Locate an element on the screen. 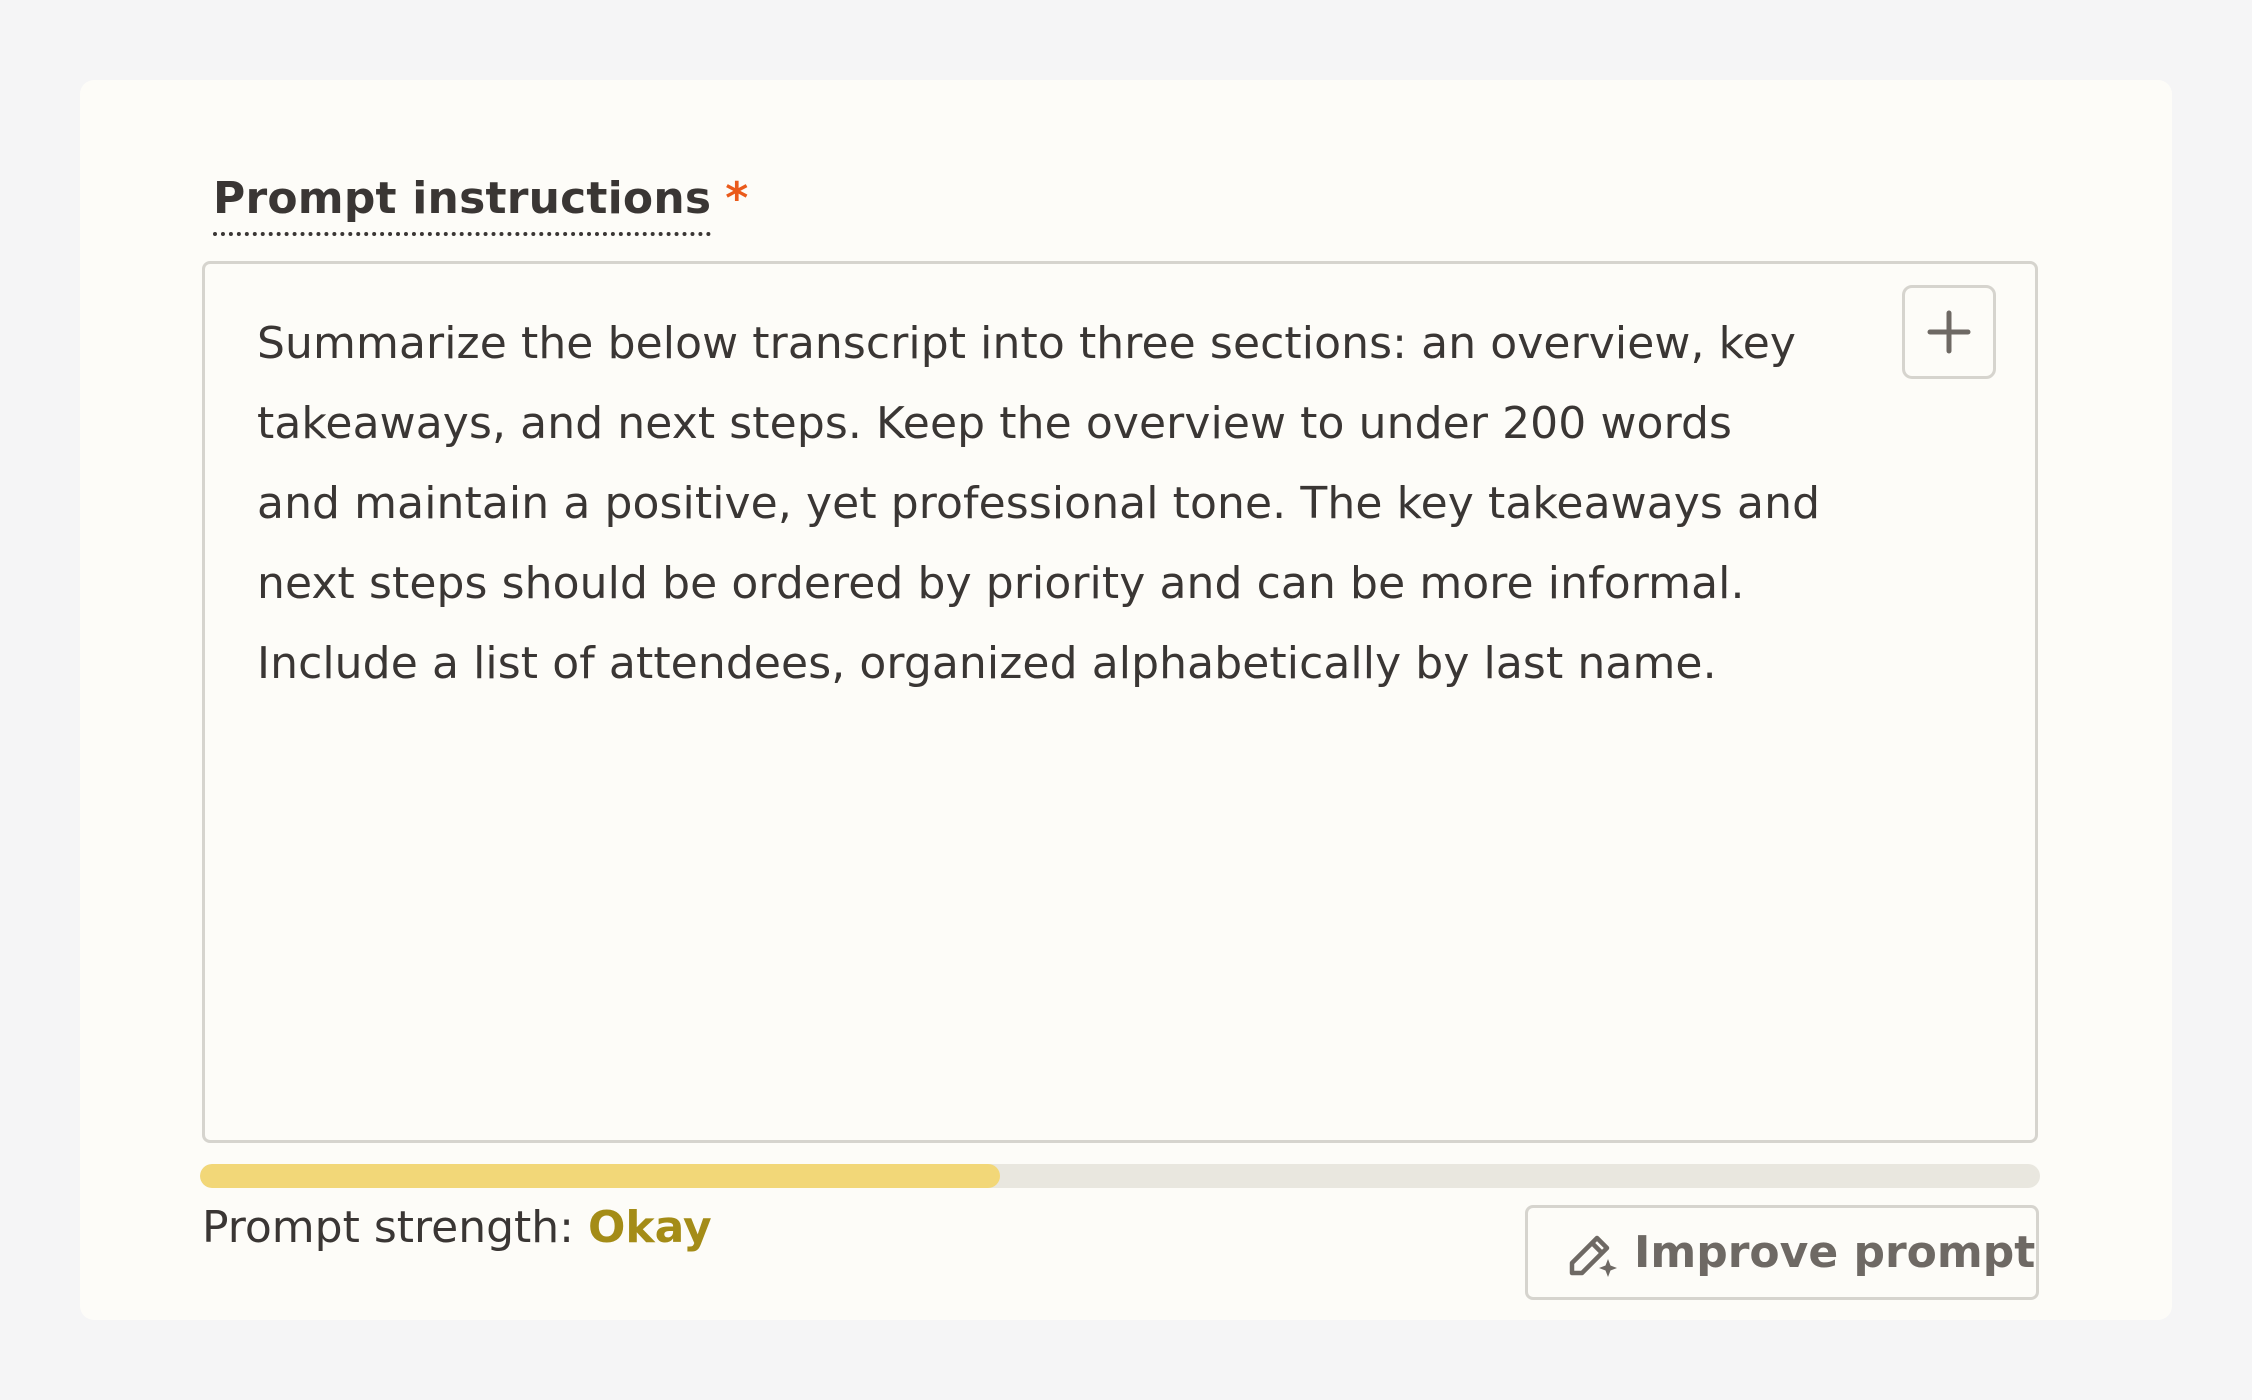  field-label-row: Prompt instructions * is located at coordinates (480, 204).